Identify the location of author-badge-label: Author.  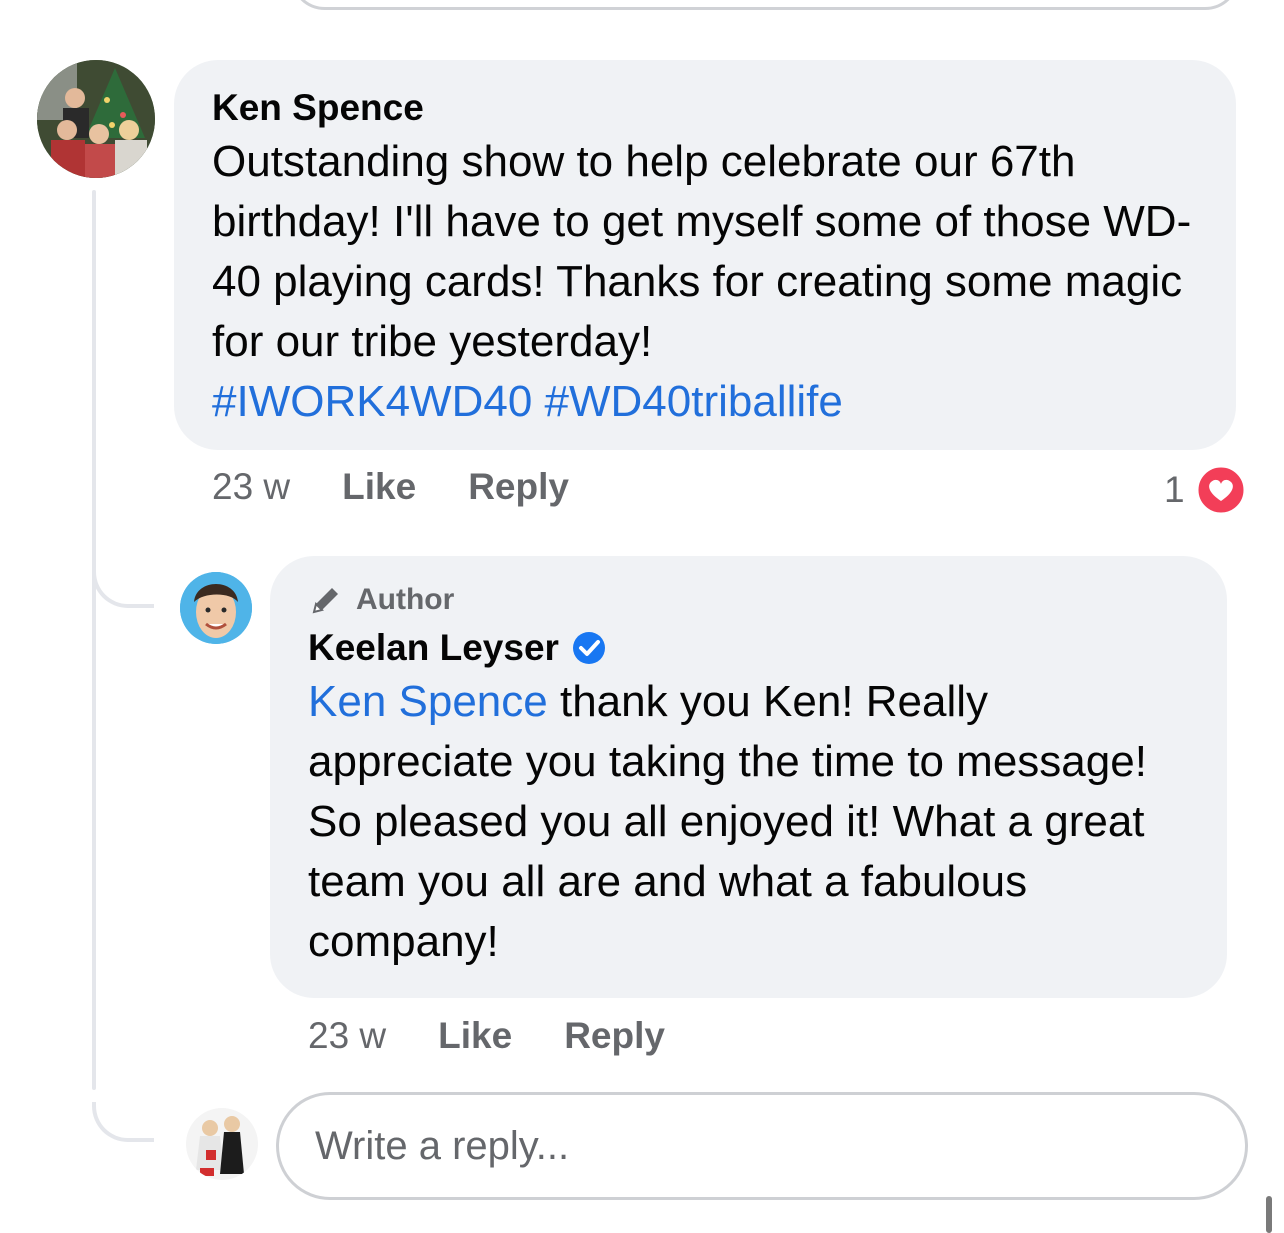
(405, 599).